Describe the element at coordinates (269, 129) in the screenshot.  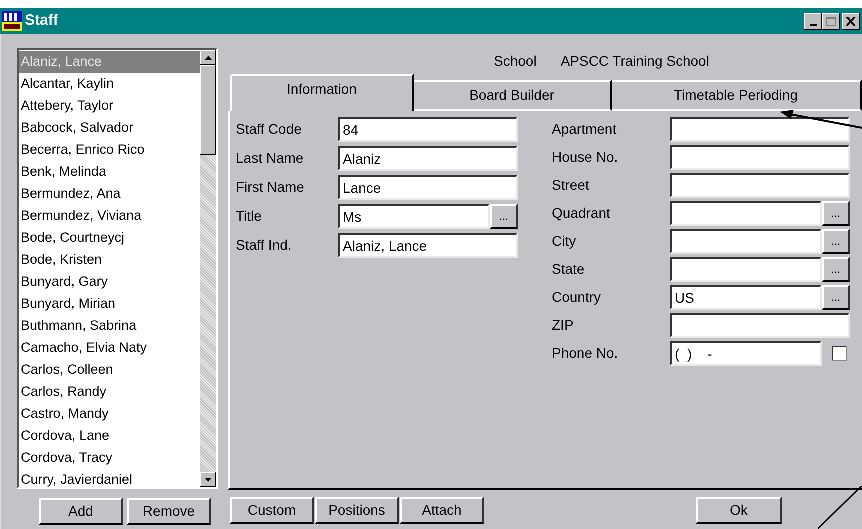
I see `field-label: Staff Code` at that location.